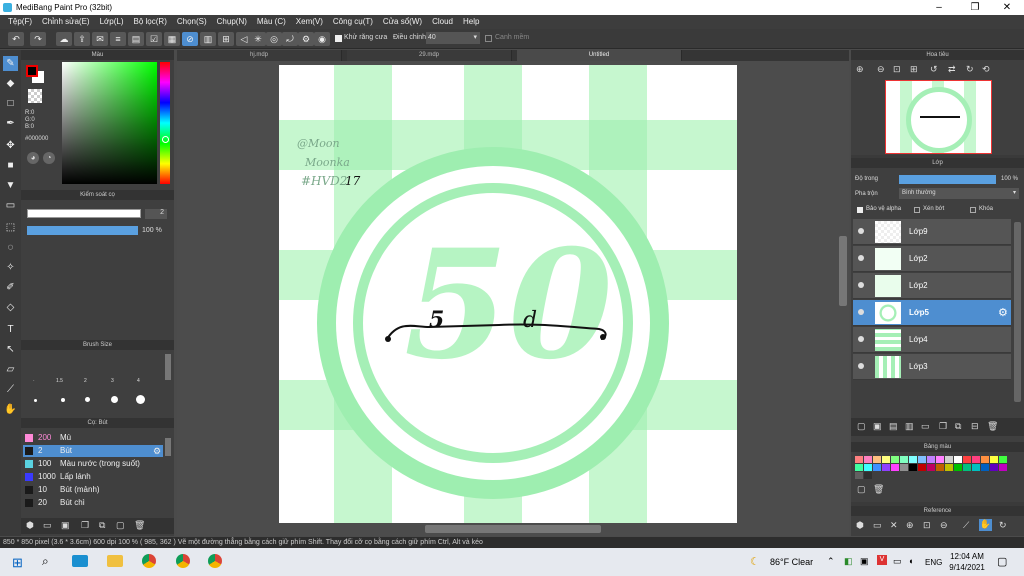 This screenshot has width=1024, height=576. I want to click on pen-tool-icon: ✒, so click(10, 123).